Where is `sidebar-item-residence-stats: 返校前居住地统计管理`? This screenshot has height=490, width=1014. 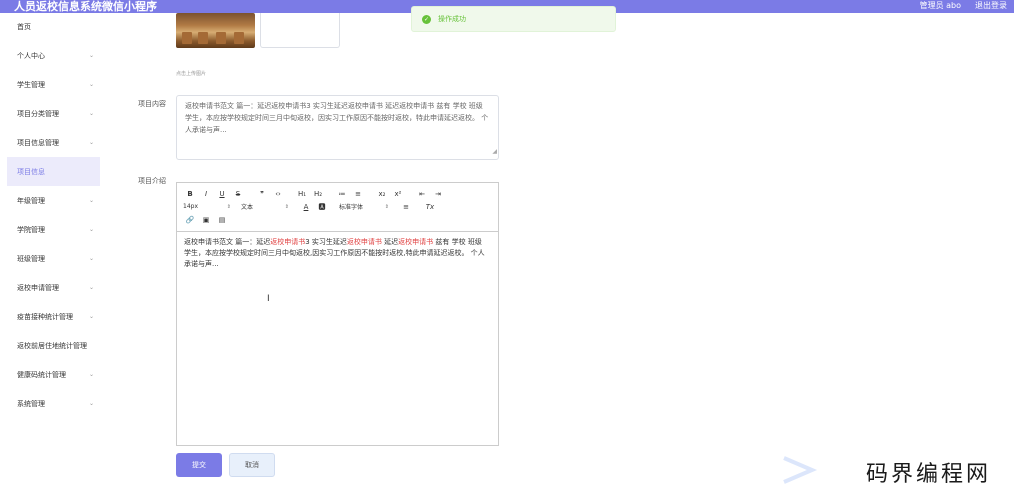 sidebar-item-residence-stats: 返校前居住地统计管理 is located at coordinates (50, 345).